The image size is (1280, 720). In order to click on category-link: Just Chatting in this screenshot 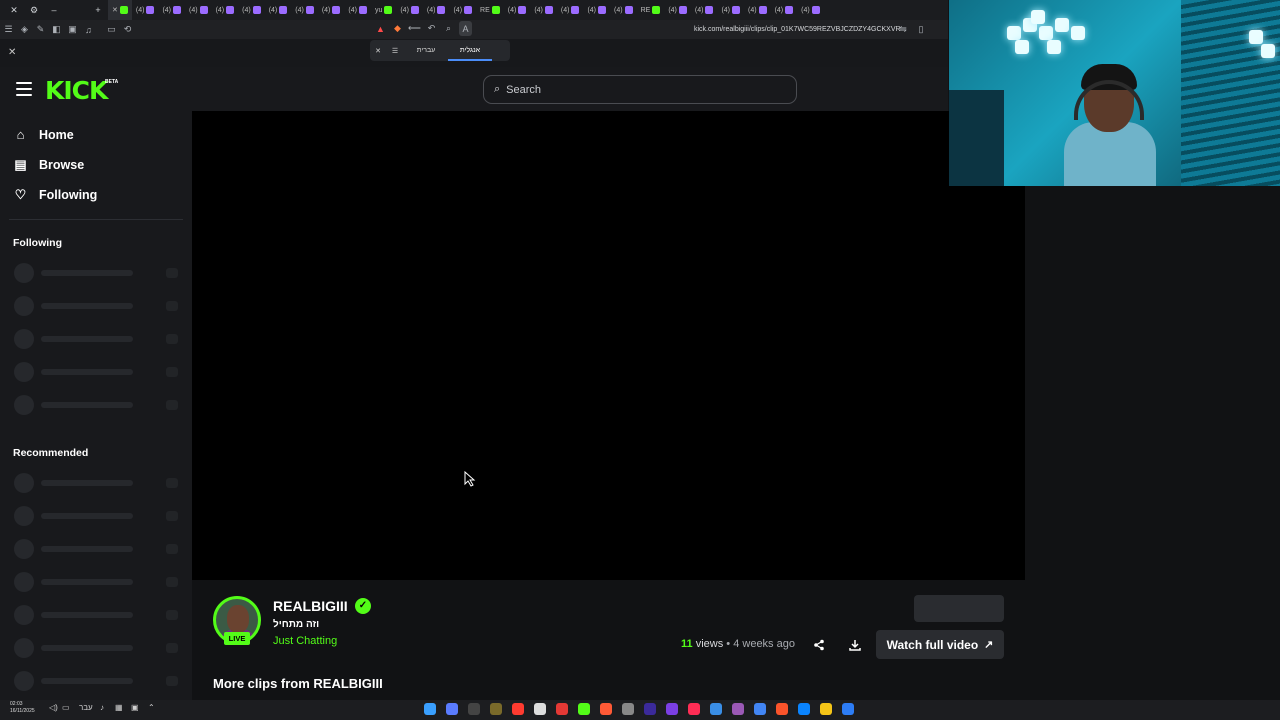, I will do `click(305, 641)`.